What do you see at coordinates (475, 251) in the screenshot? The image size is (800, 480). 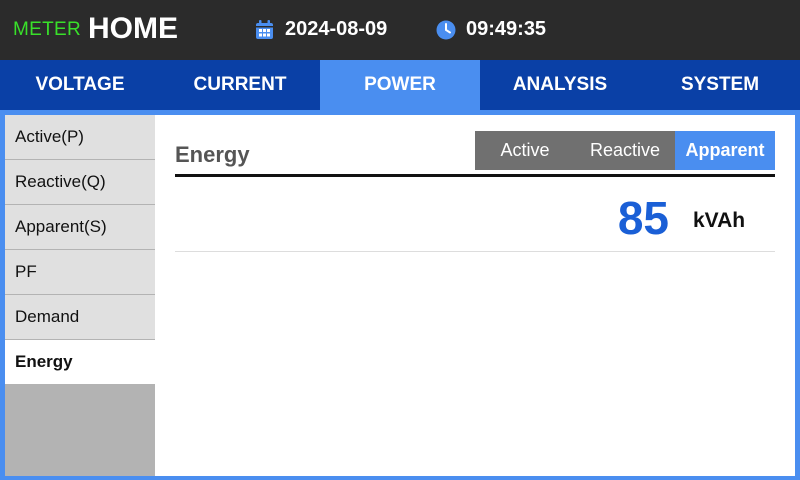 I see `row-divider` at bounding box center [475, 251].